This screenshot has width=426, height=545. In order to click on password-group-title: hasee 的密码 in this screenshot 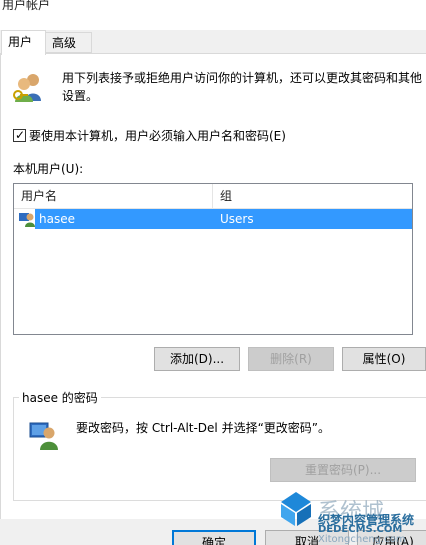, I will do `click(60, 397)`.